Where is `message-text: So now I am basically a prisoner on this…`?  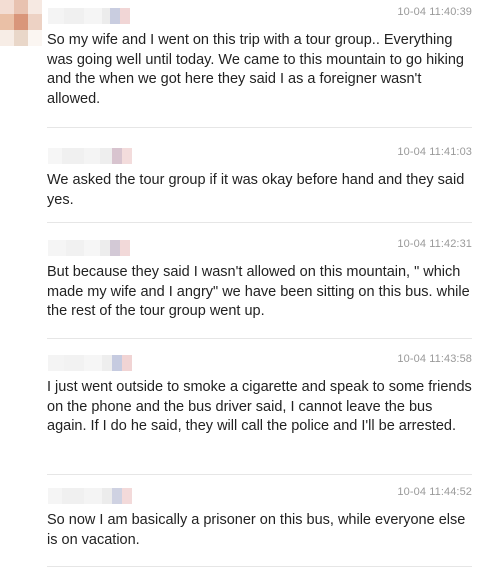
message-text: So now I am basically a prisoner on this… is located at coordinates (256, 530).